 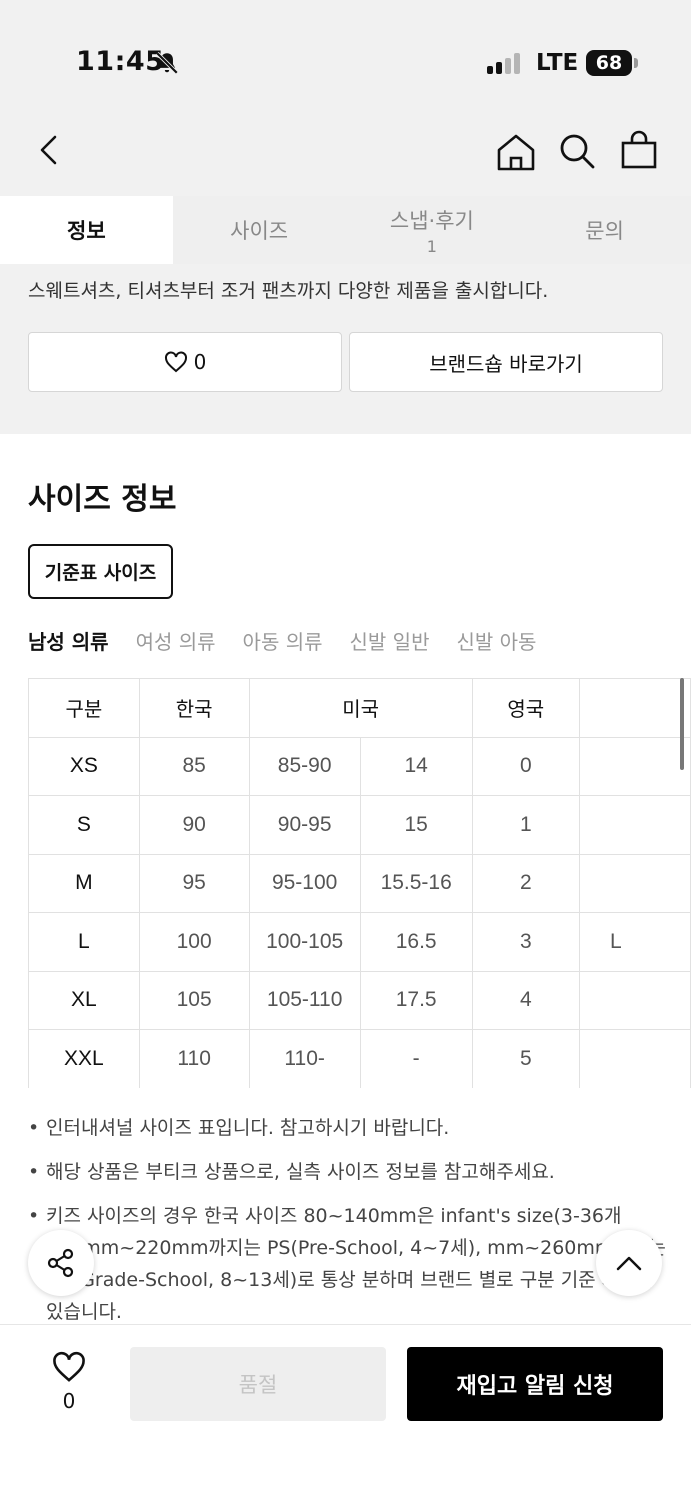 What do you see at coordinates (525, 708) in the screenshot?
I see `header-cell: 영국` at bounding box center [525, 708].